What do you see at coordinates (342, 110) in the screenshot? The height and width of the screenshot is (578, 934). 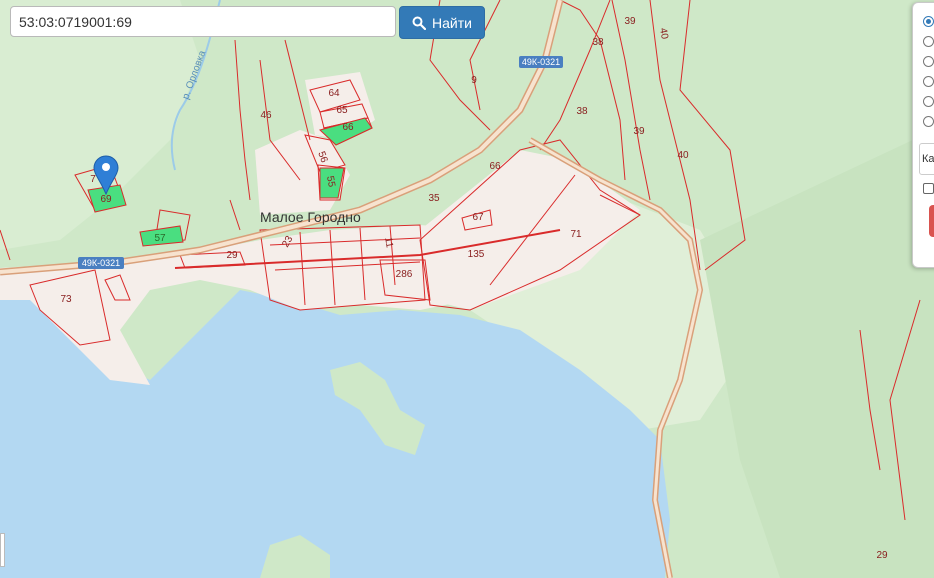 I see `parcel-number: 65` at bounding box center [342, 110].